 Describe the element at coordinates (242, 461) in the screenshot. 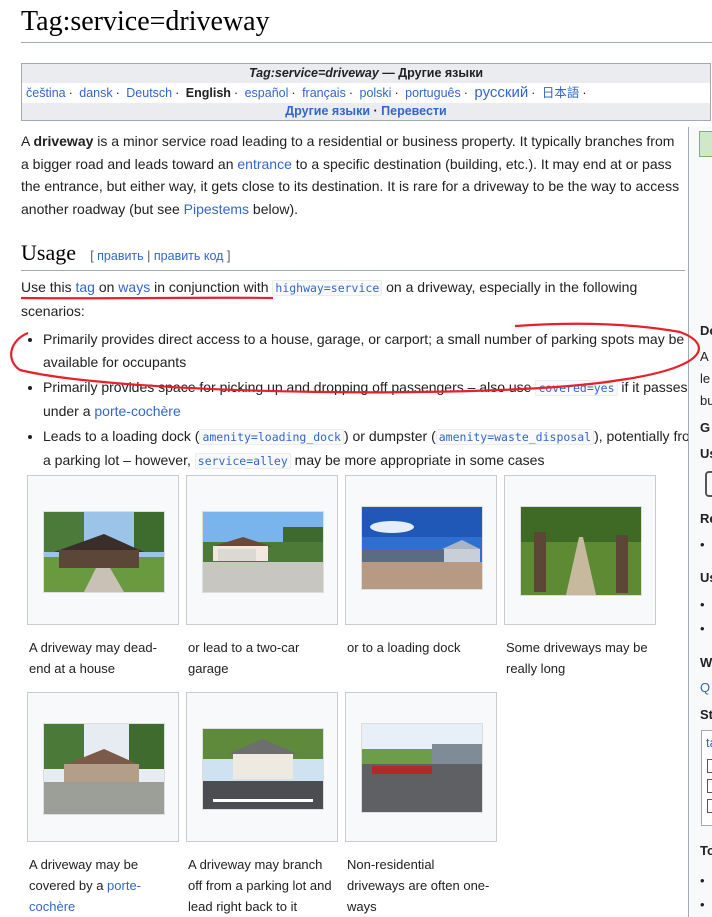

I see `service-alley-code-link: service=alley` at that location.